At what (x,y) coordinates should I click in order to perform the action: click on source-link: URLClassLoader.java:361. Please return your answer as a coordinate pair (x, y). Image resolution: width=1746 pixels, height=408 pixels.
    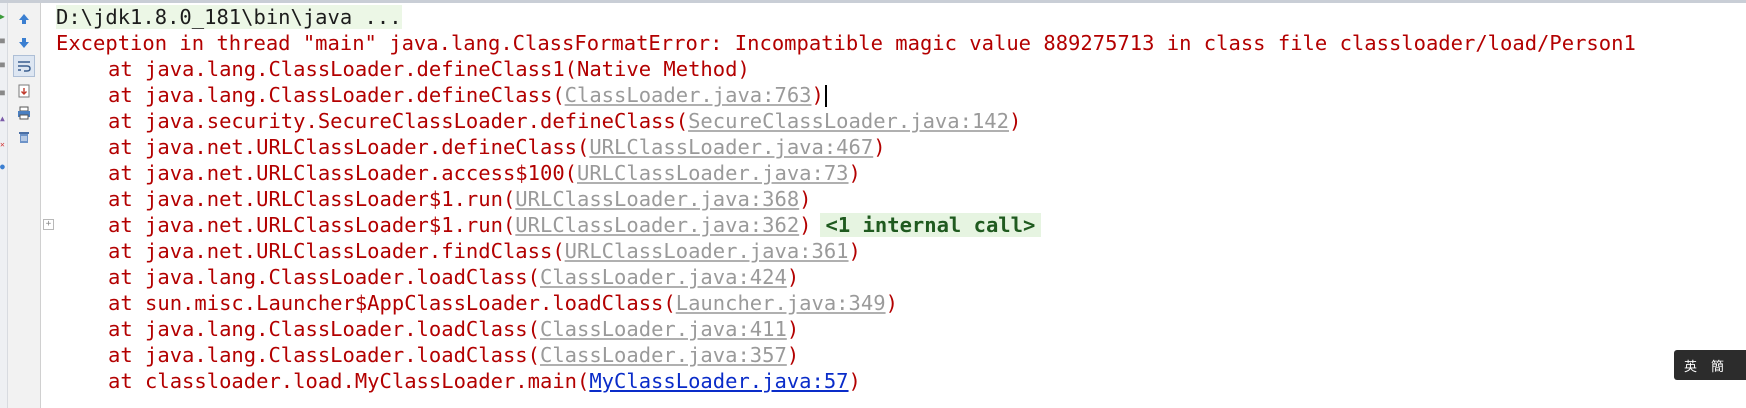
    Looking at the image, I should click on (707, 251).